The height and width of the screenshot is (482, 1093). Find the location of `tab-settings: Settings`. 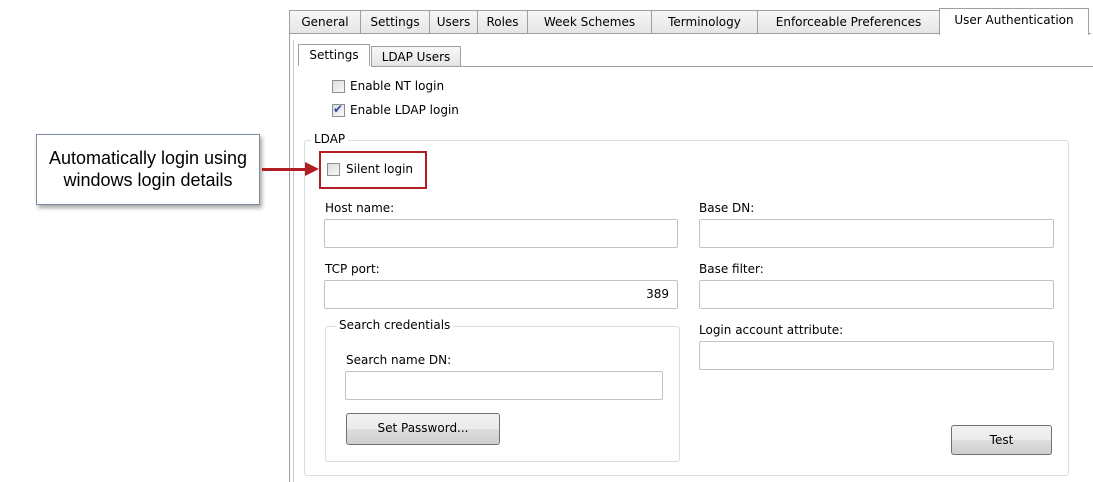

tab-settings: Settings is located at coordinates (395, 22).